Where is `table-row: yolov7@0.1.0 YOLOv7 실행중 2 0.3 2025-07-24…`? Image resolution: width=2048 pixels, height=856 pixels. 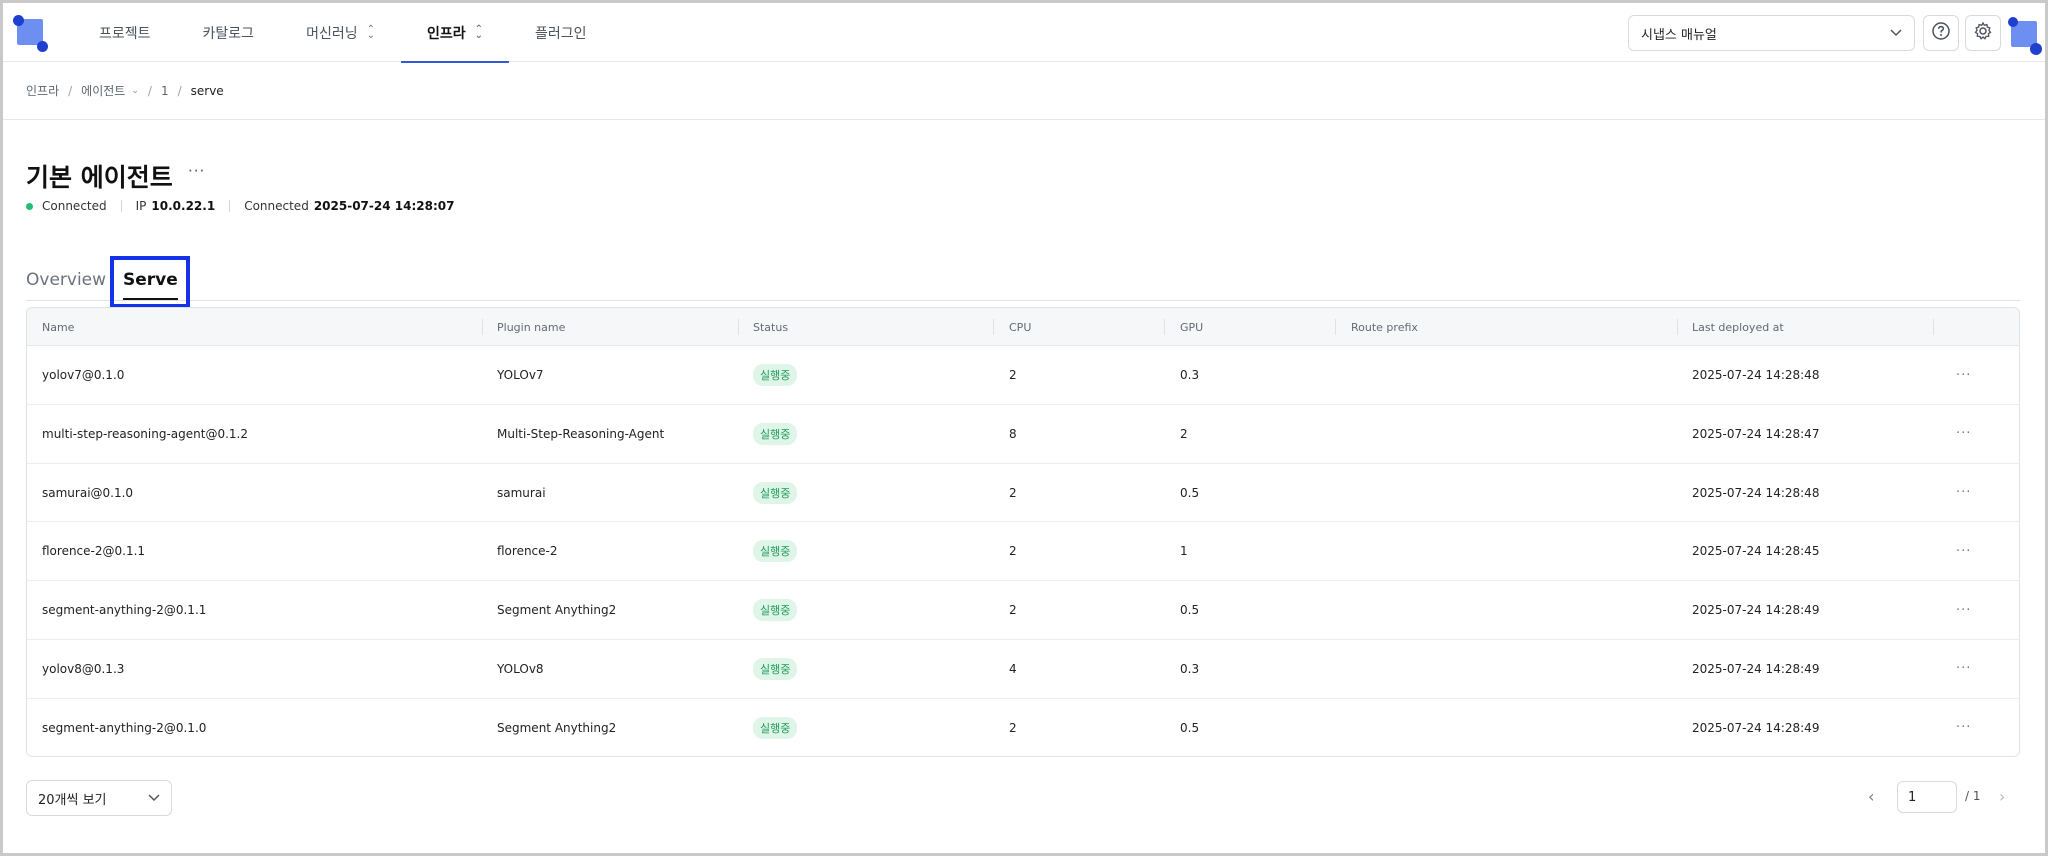 table-row: yolov7@0.1.0 YOLOv7 실행중 2 0.3 2025-07-24… is located at coordinates (1023, 375).